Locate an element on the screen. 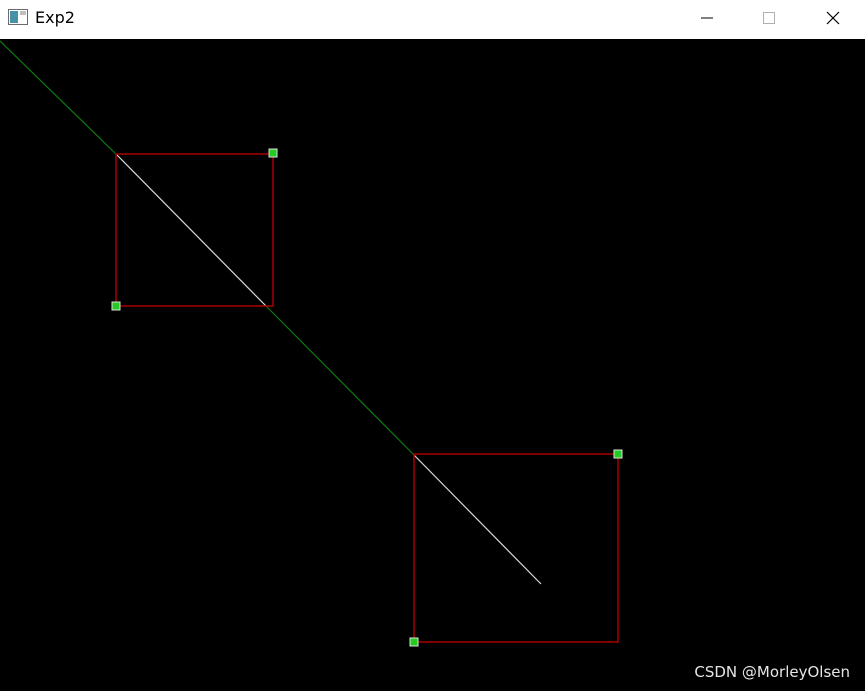 The height and width of the screenshot is (691, 865). close-icon is located at coordinates (833, 18).